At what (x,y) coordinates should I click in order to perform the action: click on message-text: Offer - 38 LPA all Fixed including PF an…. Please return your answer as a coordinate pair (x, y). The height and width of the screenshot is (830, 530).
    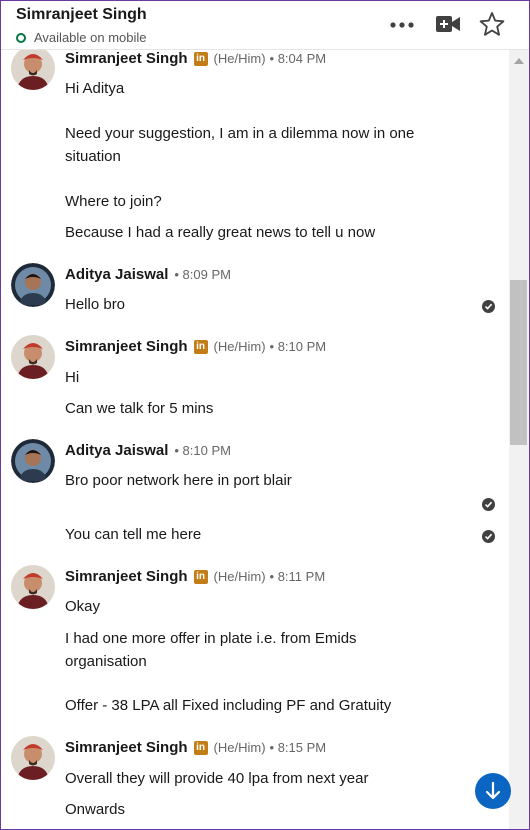
    Looking at the image, I should click on (228, 705).